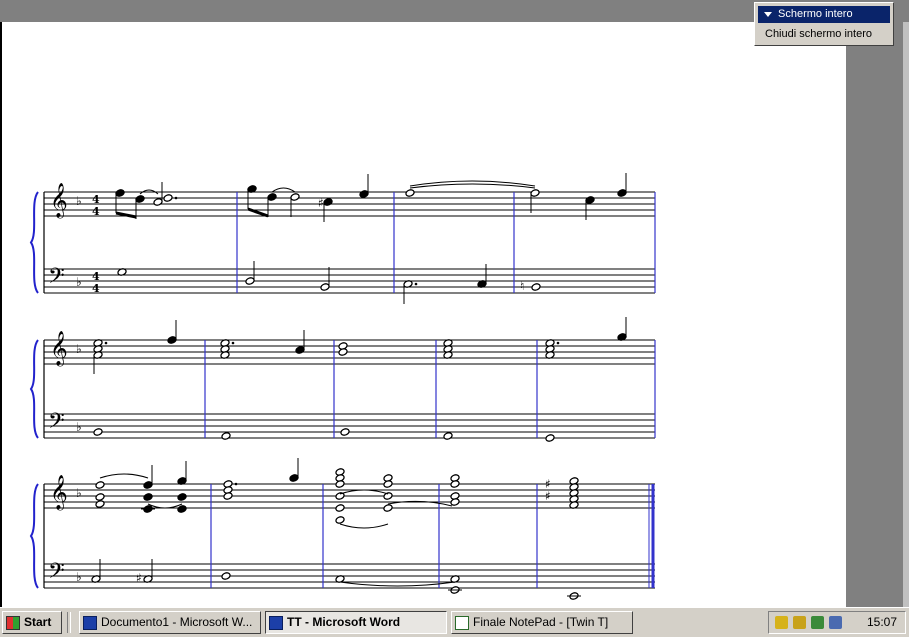 This screenshot has width=909, height=637. Describe the element at coordinates (877, 314) in the screenshot. I see `document-gutter` at that location.